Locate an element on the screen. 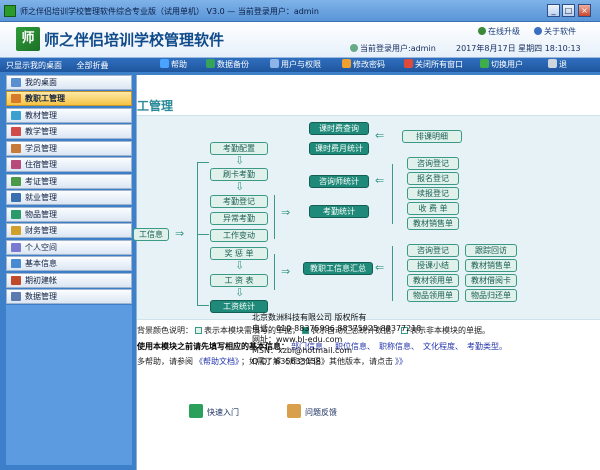  goods-use-box: 物品领用单 is located at coordinates (433, 295).